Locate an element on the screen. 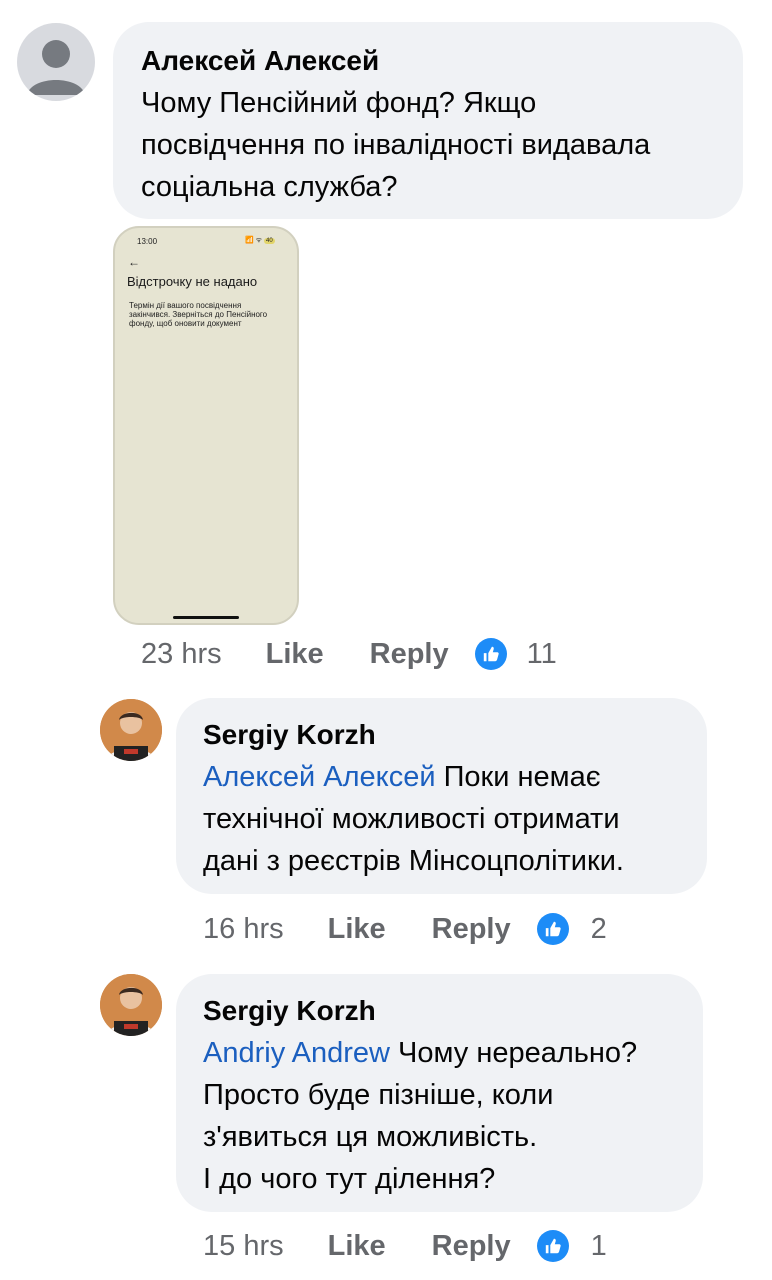 Image resolution: width=772 pixels, height=1280 pixels. comment-author: Алексей Алексей is located at coordinates (260, 61).